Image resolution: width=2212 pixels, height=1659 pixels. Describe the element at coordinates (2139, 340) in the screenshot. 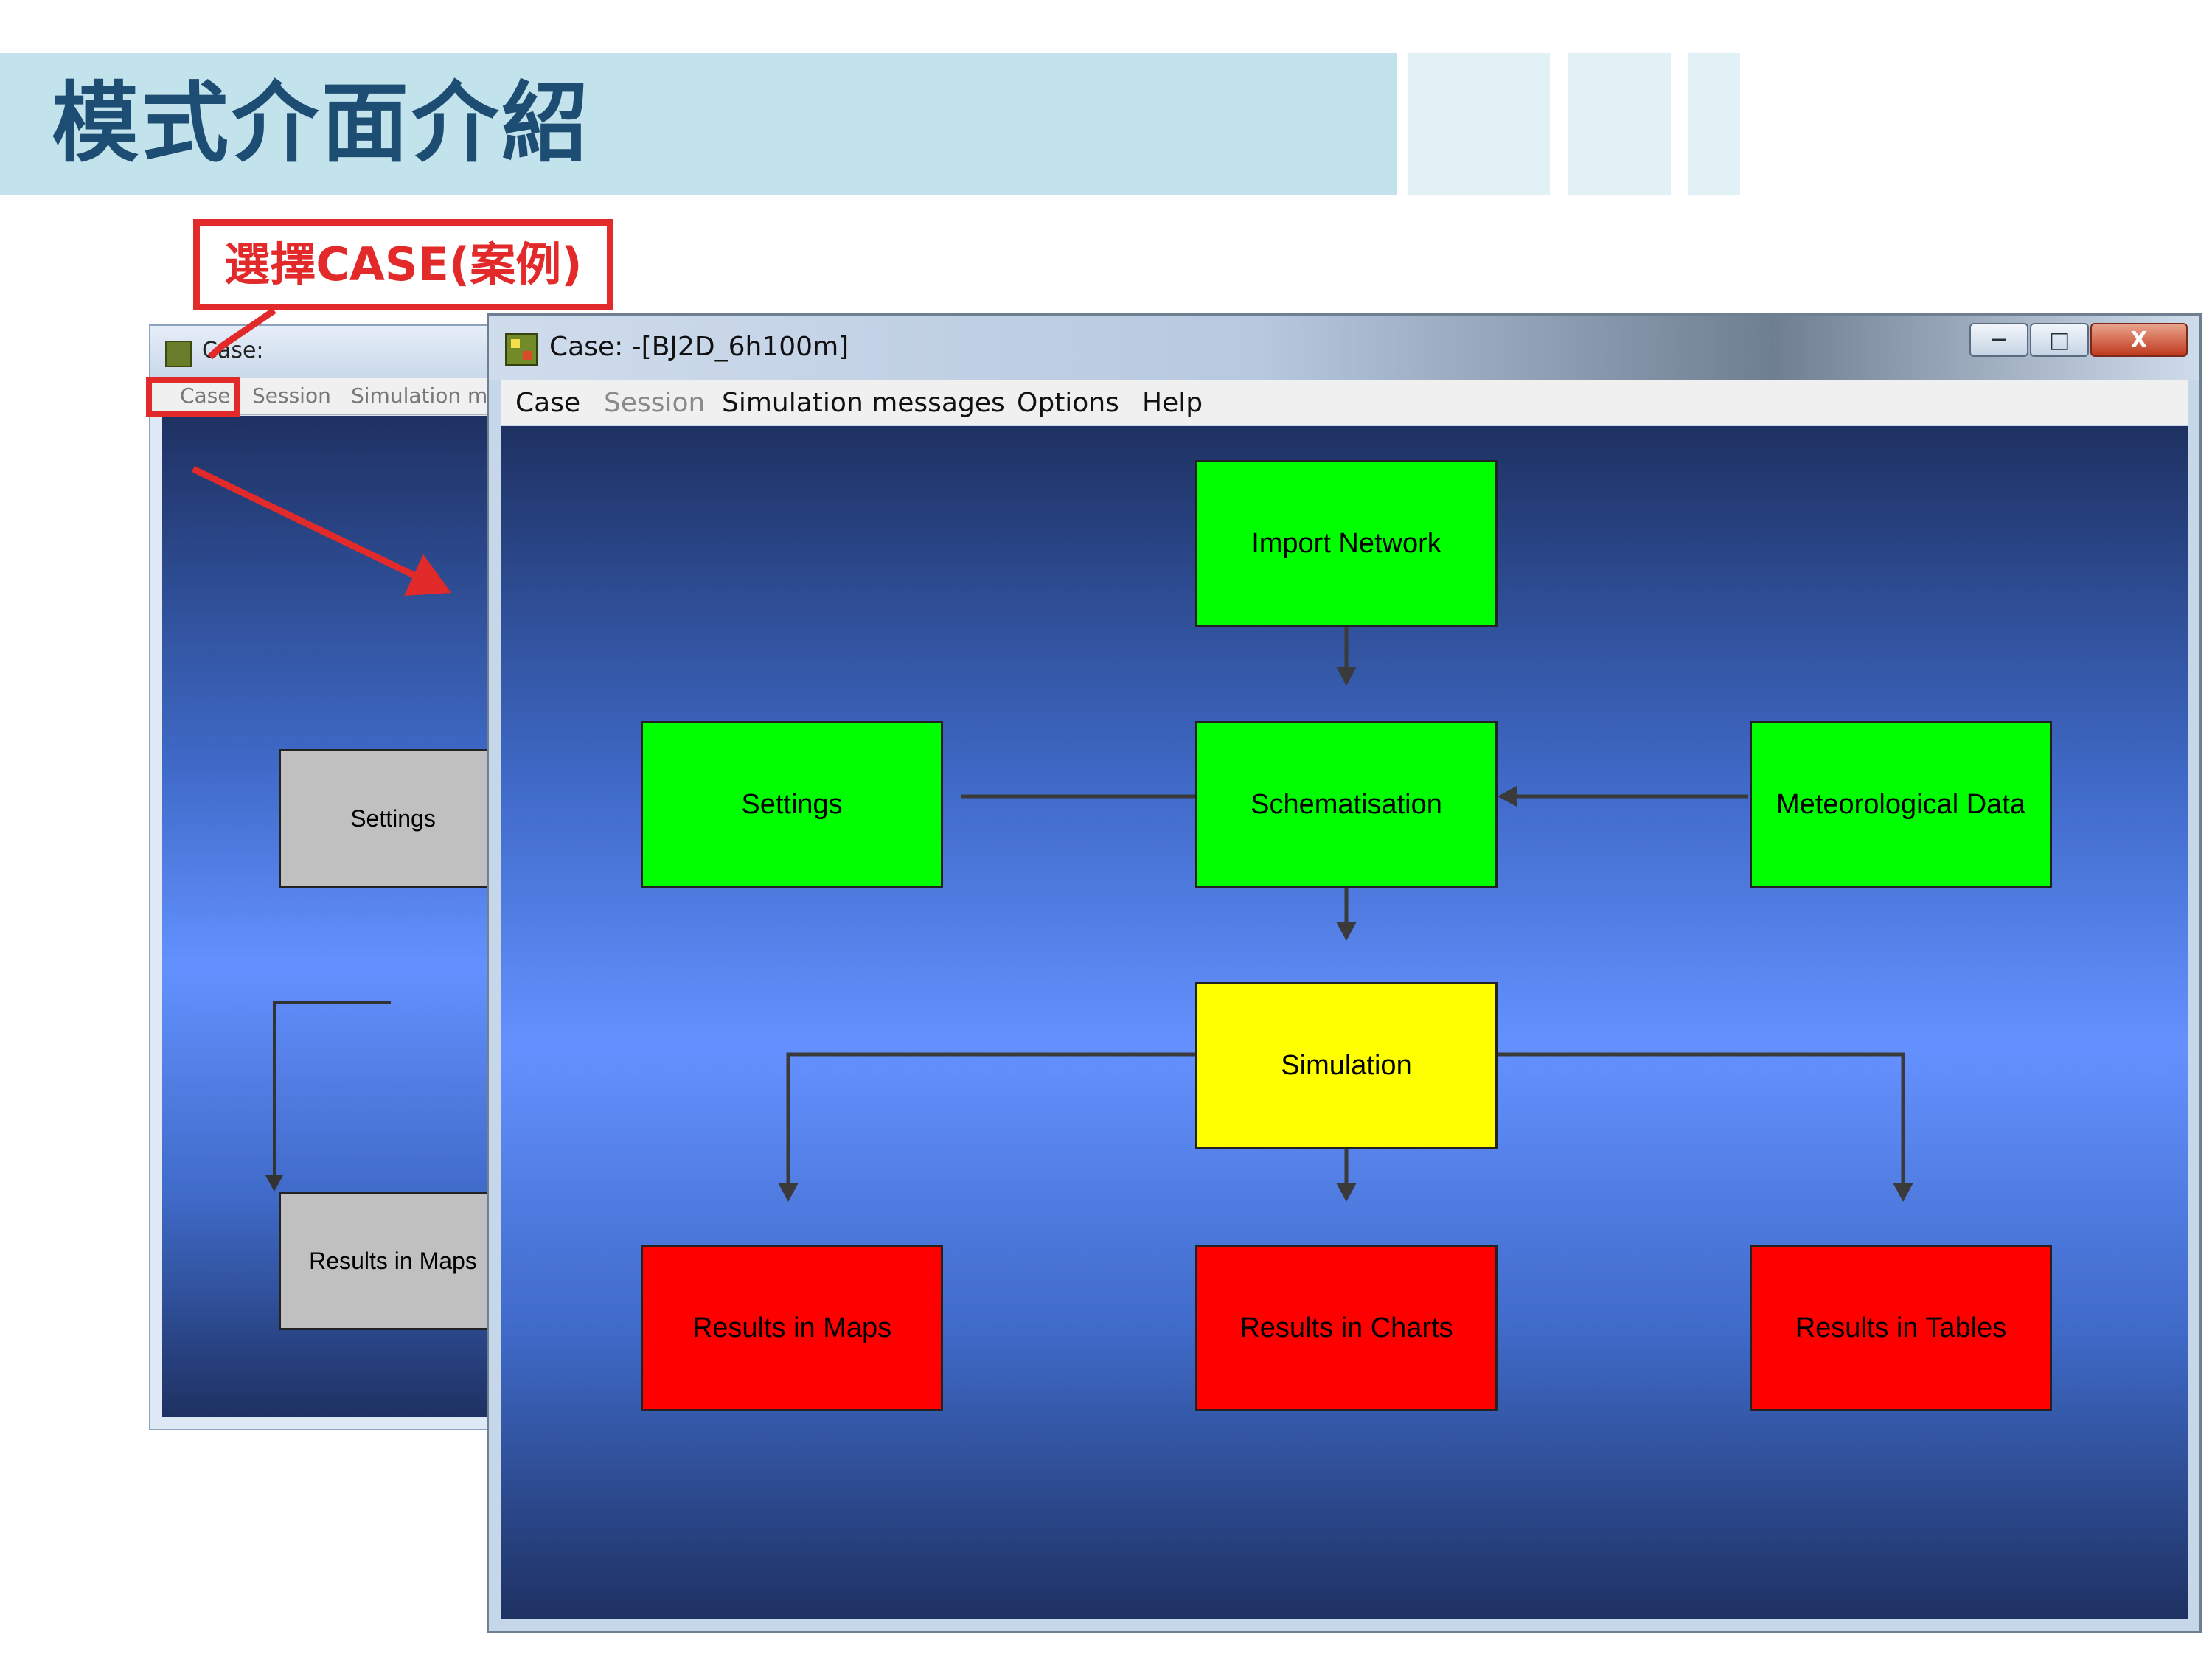

I see `close-button: X` at that location.